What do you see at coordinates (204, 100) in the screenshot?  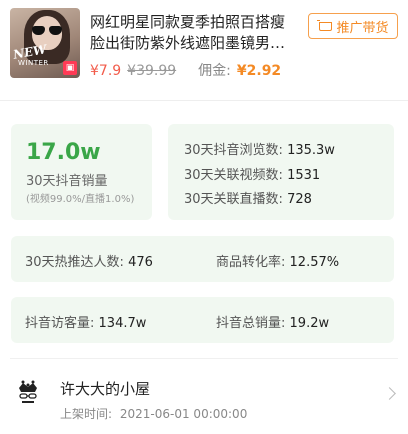 I see `section-divider` at bounding box center [204, 100].